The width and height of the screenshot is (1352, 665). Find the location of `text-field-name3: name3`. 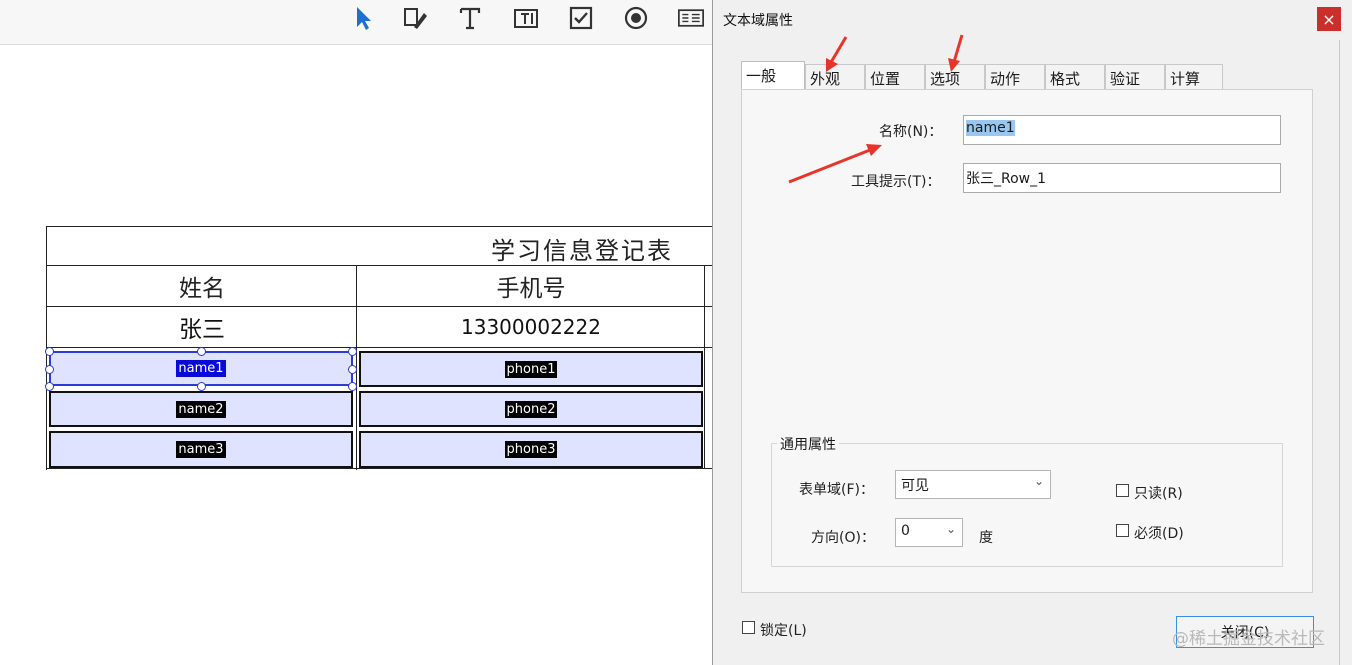

text-field-name3: name3 is located at coordinates (201, 449).